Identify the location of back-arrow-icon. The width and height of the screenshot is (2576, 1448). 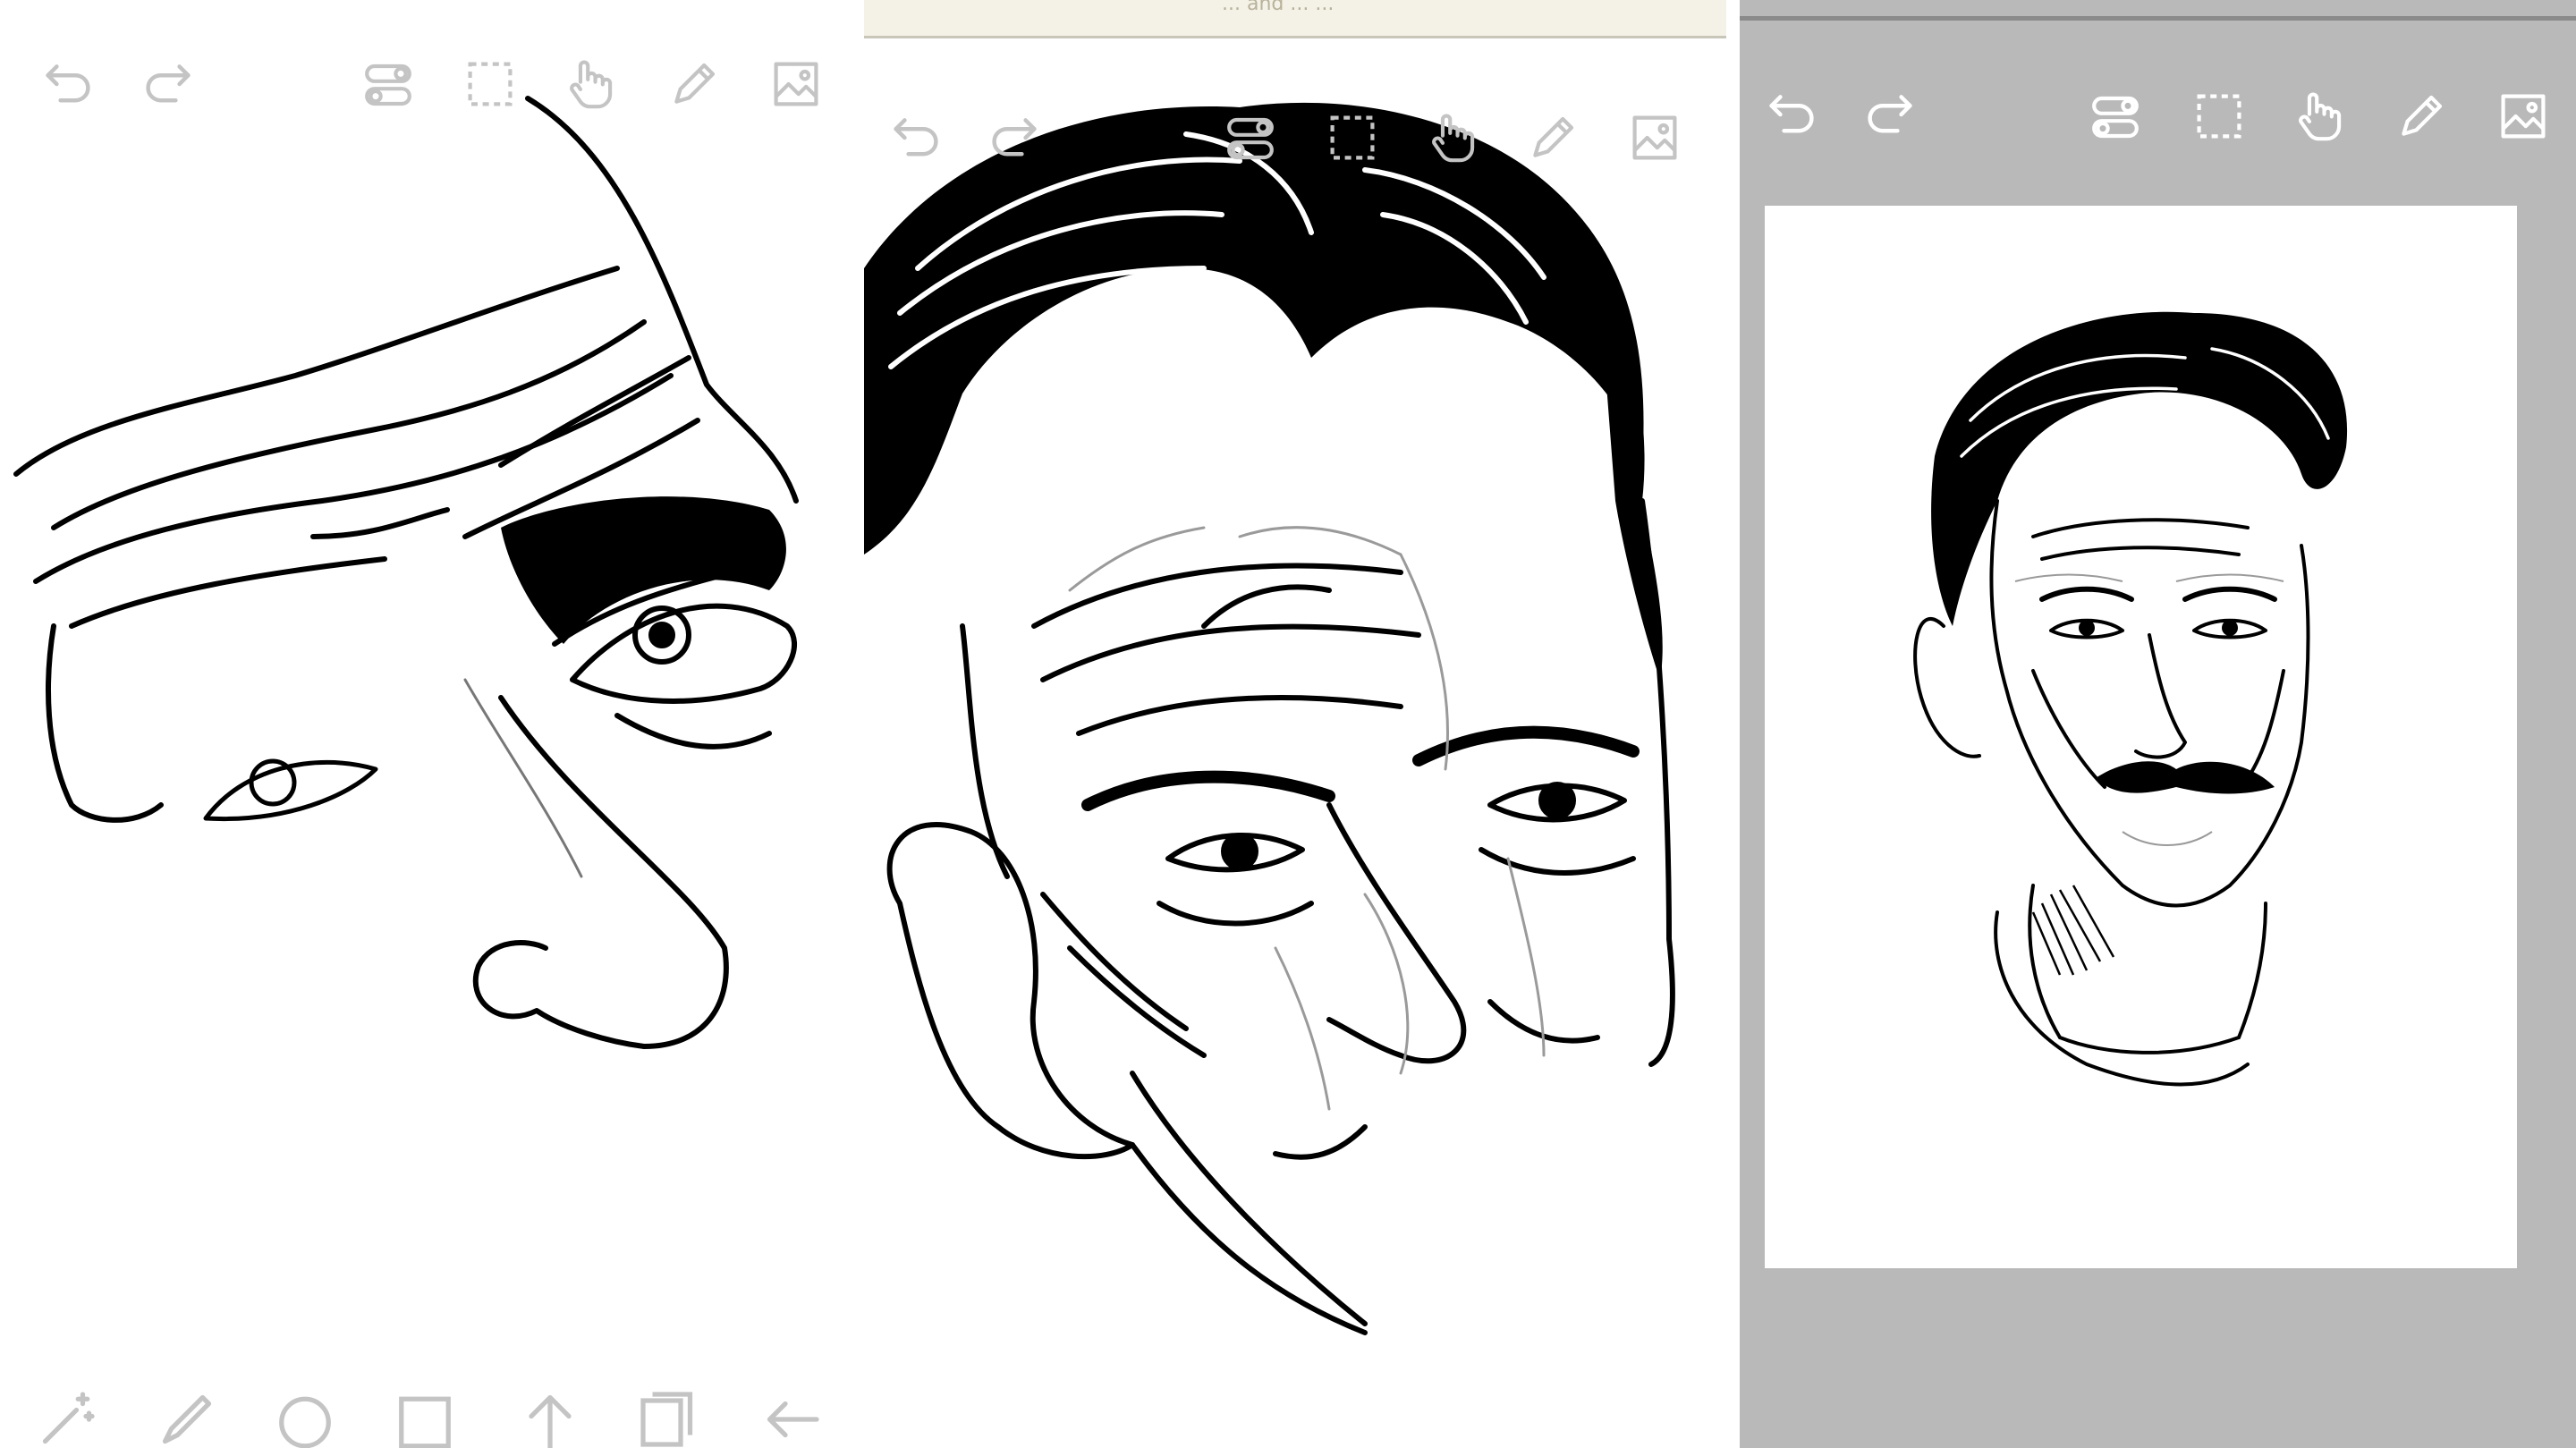
(791, 1418).